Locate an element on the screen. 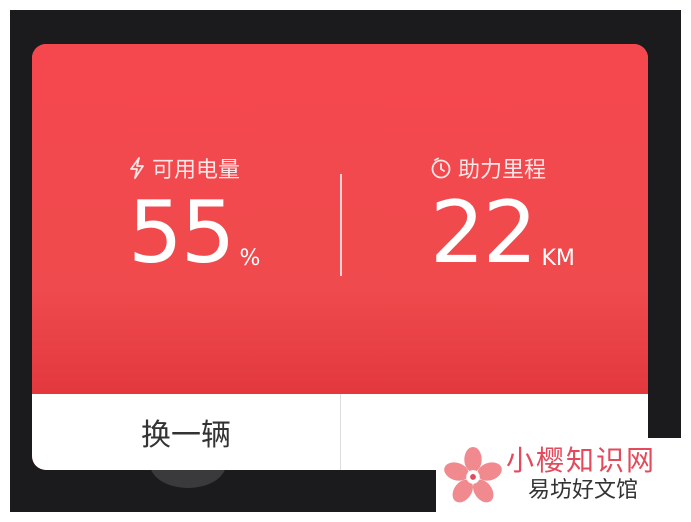 The height and width of the screenshot is (522, 691). switch-bike-label: 换一辆 is located at coordinates (186, 435).